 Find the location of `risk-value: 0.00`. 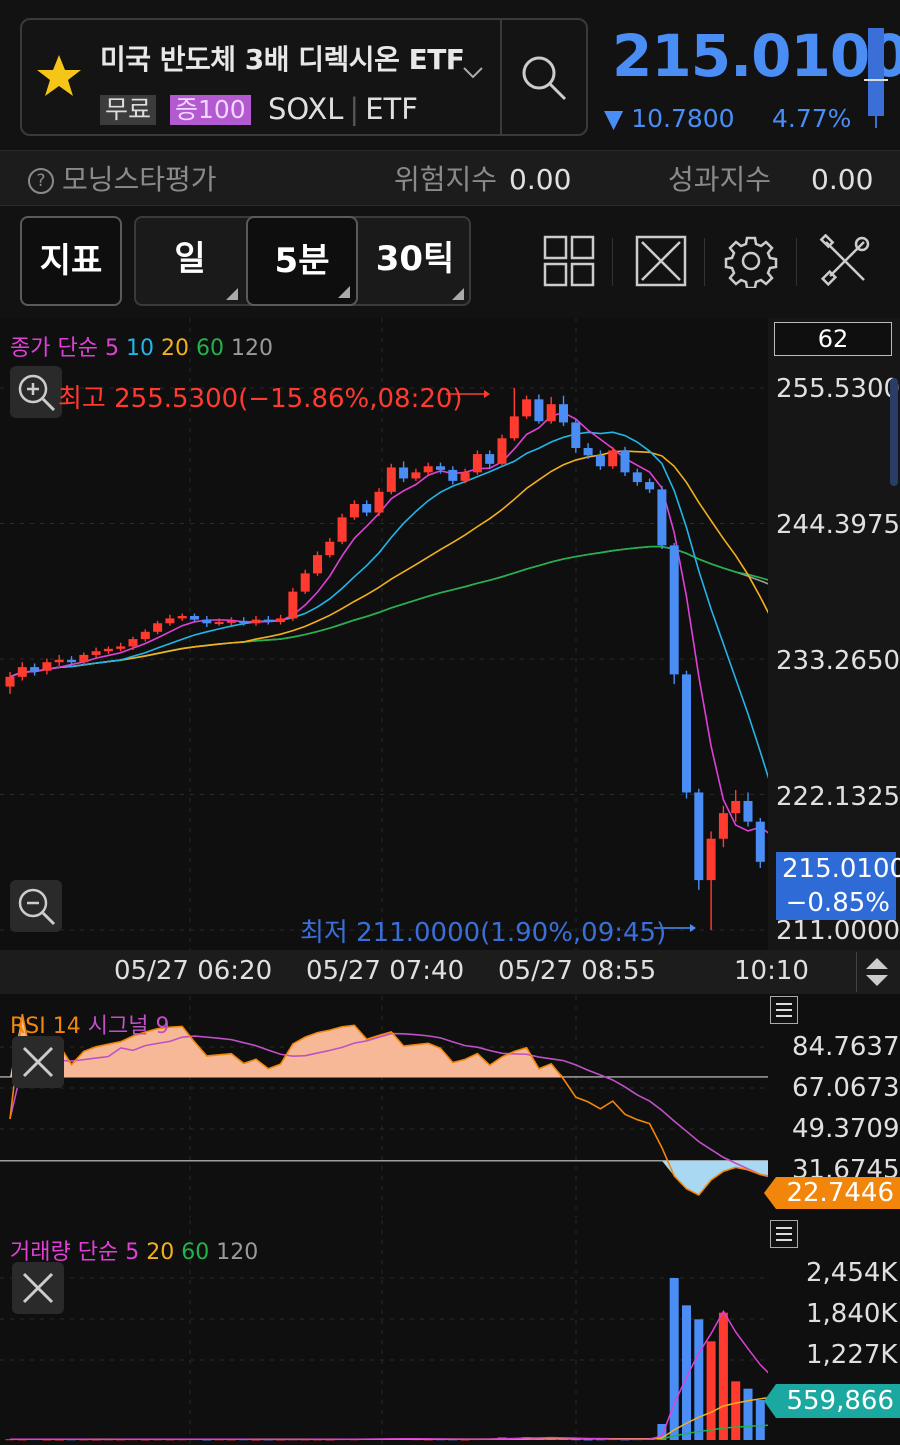

risk-value: 0.00 is located at coordinates (540, 179).